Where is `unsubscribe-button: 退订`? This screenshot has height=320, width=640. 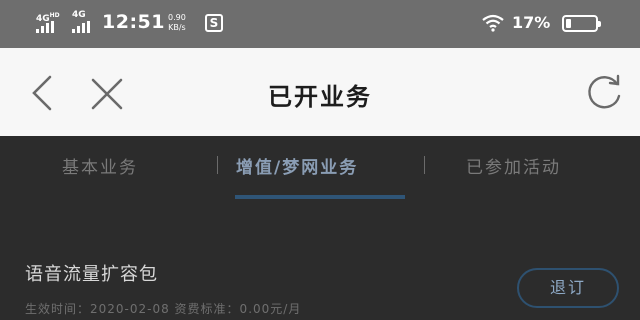
unsubscribe-button: 退订 is located at coordinates (568, 288).